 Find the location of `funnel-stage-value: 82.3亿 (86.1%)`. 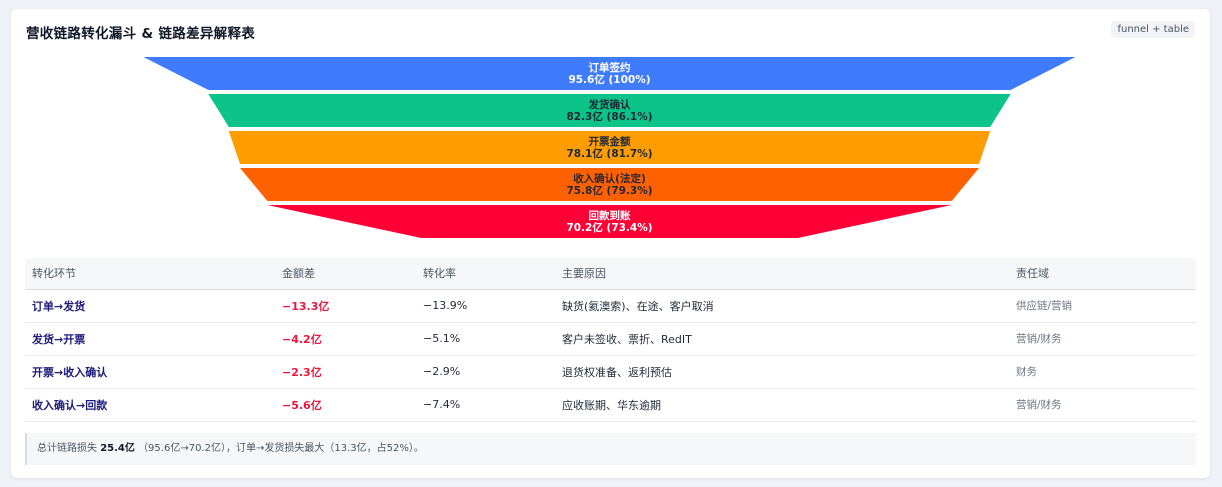

funnel-stage-value: 82.3亿 (86.1%) is located at coordinates (609, 116).